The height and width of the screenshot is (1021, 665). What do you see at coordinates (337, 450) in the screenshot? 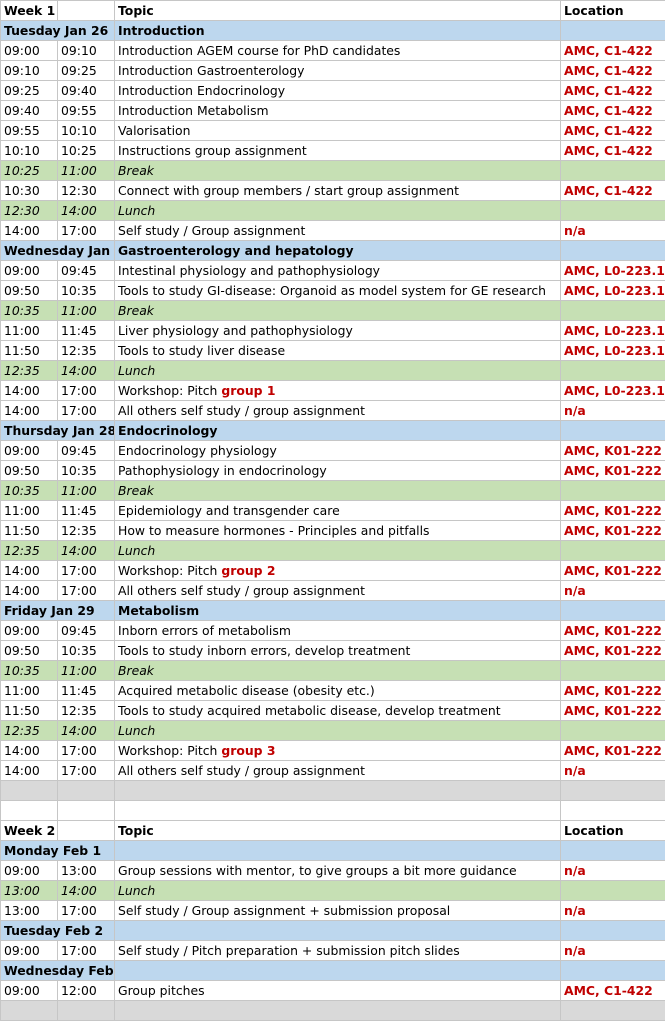
I see `session-topic: Endocrinology physiology` at bounding box center [337, 450].